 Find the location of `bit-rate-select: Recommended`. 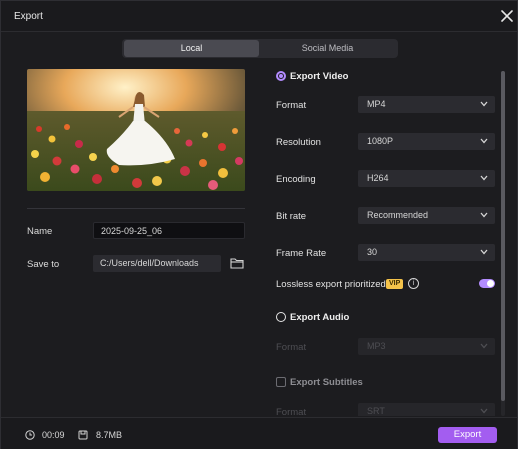

bit-rate-select: Recommended is located at coordinates (426, 215).